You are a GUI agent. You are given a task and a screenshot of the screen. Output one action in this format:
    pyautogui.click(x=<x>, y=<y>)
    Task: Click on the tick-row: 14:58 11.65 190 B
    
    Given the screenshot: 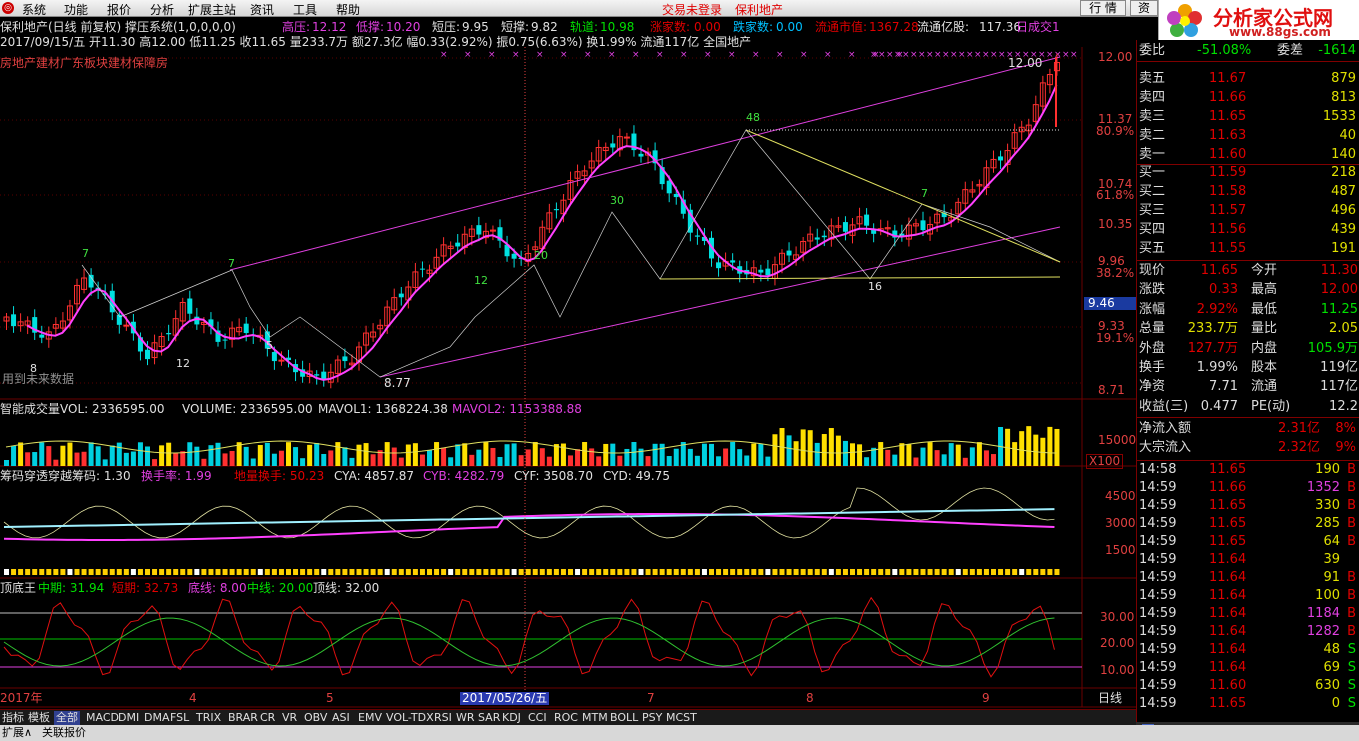 What is the action you would take?
    pyautogui.click(x=1248, y=470)
    